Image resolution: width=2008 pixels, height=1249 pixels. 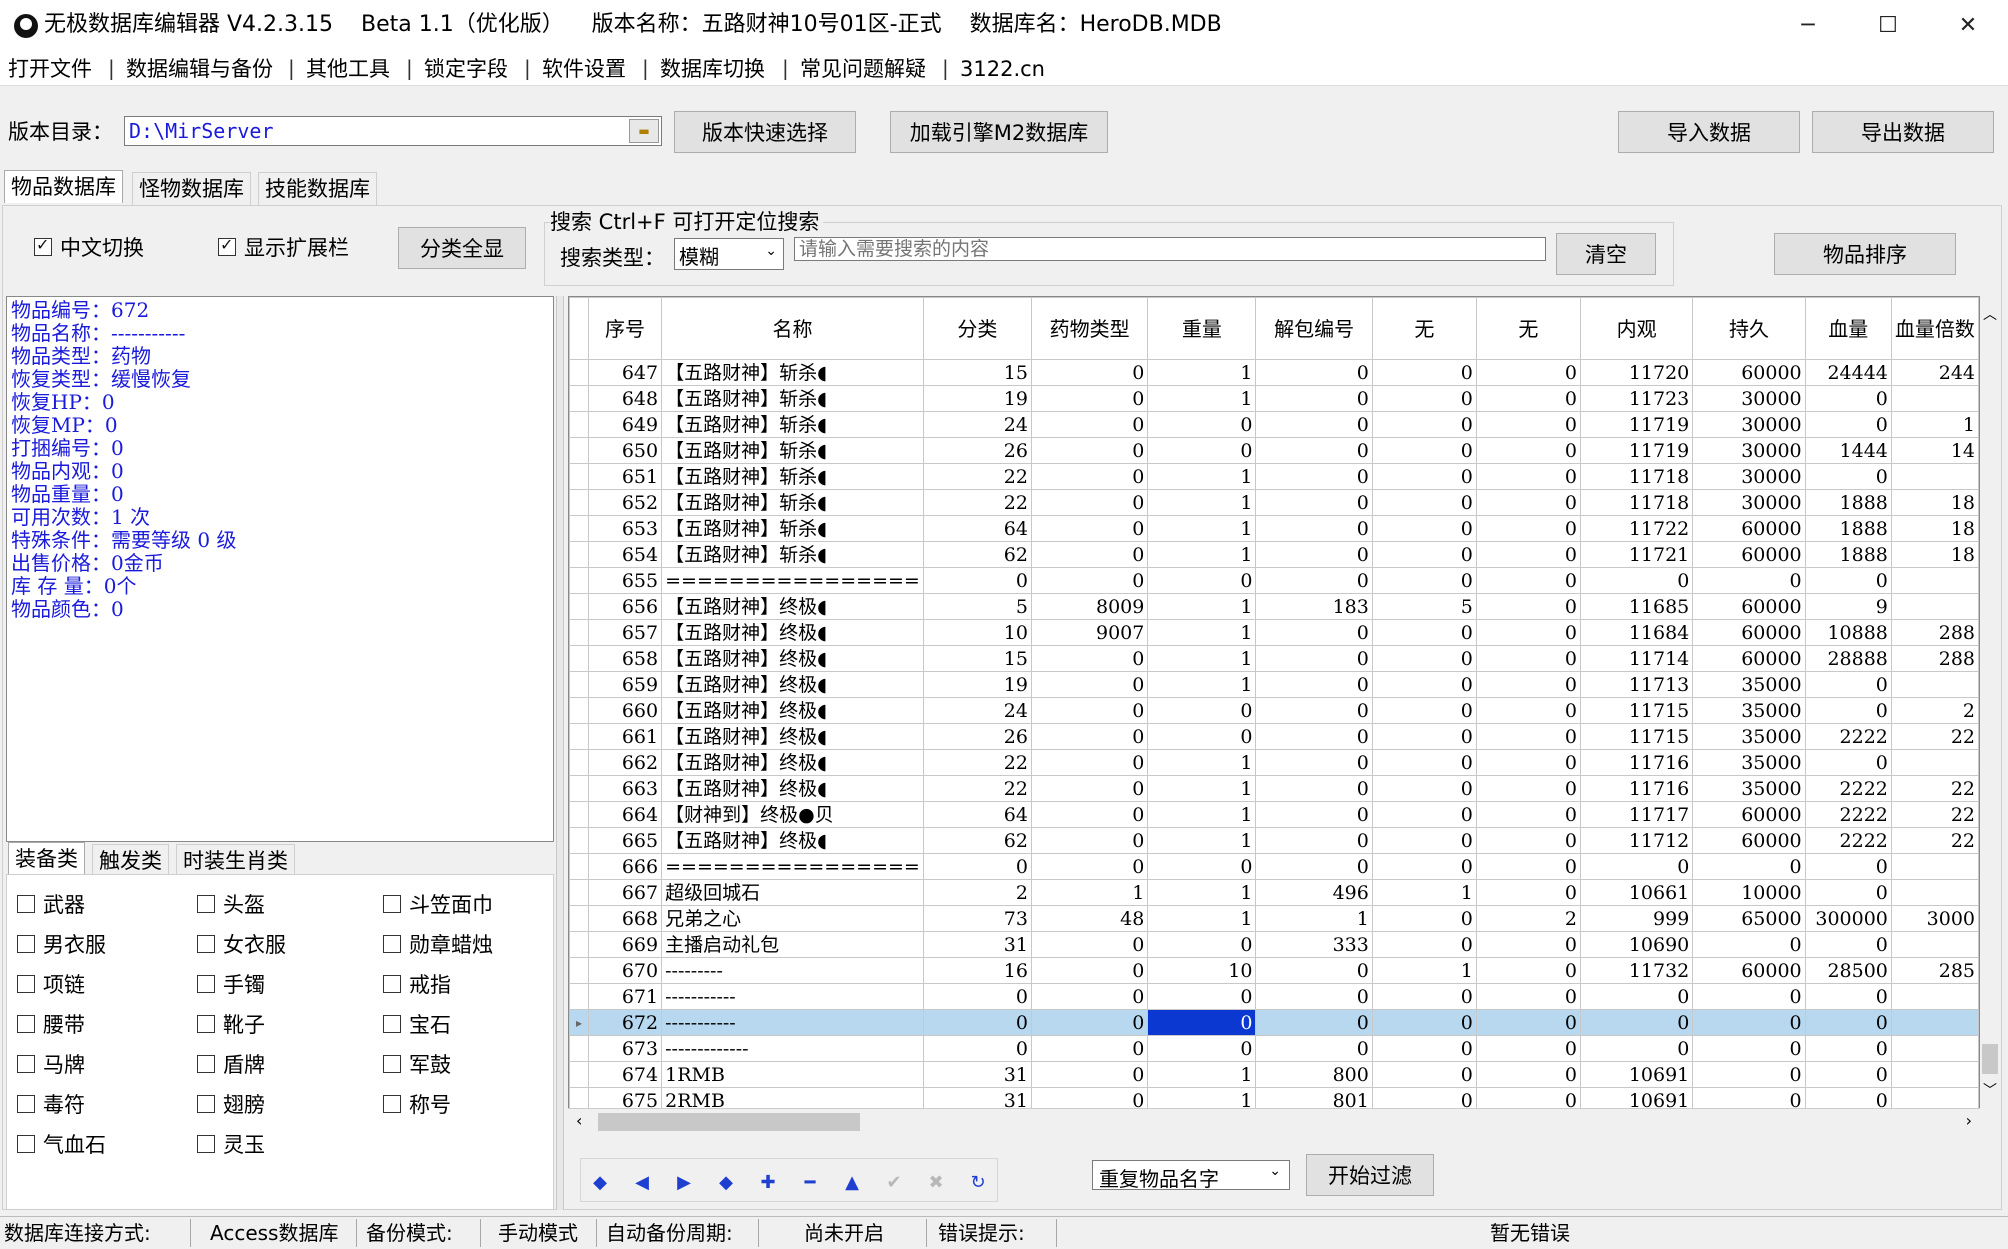 What do you see at coordinates (1848, 918) in the screenshot?
I see `table-cell: 300000` at bounding box center [1848, 918].